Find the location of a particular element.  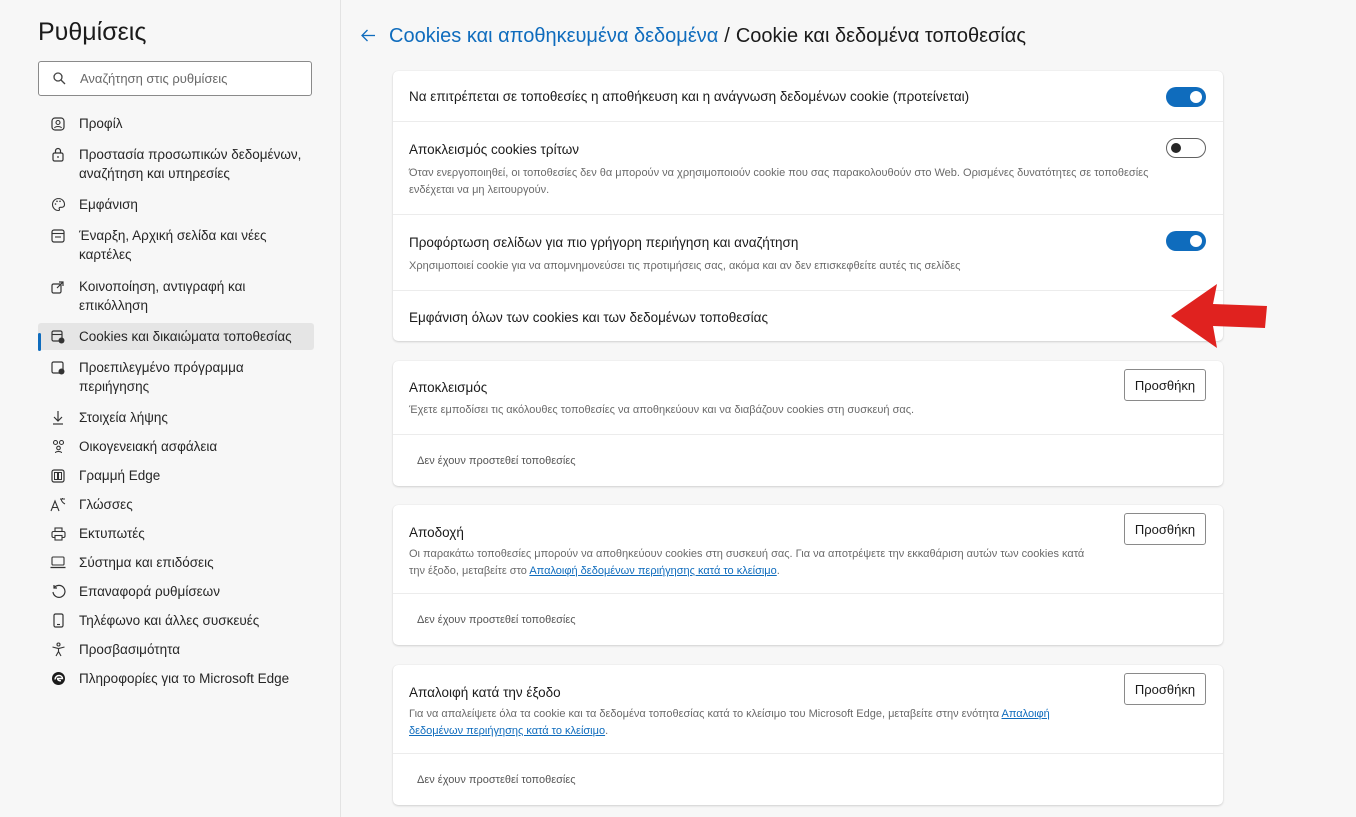

sidebar-item-label: Κοινοποίηση, αντιγραφή και επικόλληση is located at coordinates (162, 296).